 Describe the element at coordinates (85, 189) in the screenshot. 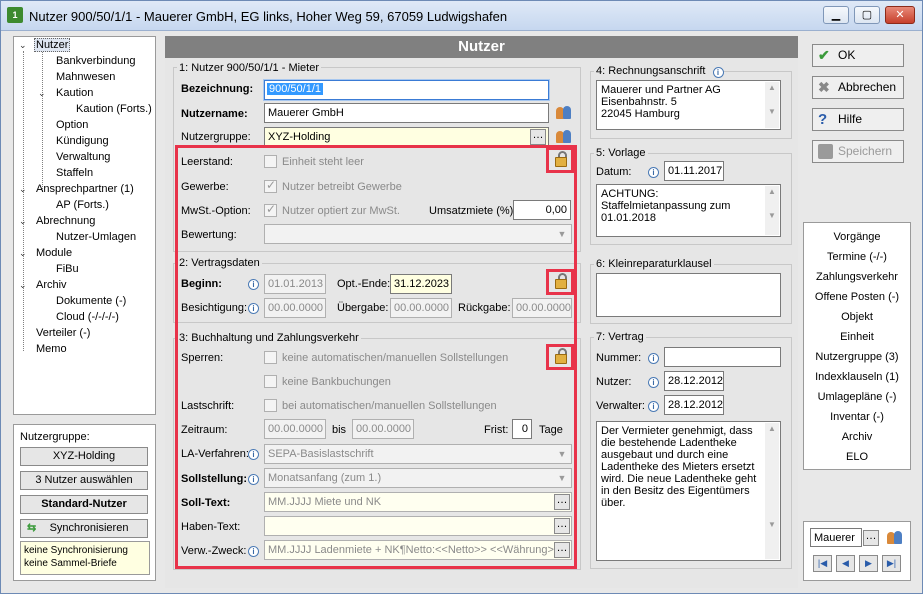

I see `tree-item-ansprechpartner: Ansprechpartner (1)` at that location.